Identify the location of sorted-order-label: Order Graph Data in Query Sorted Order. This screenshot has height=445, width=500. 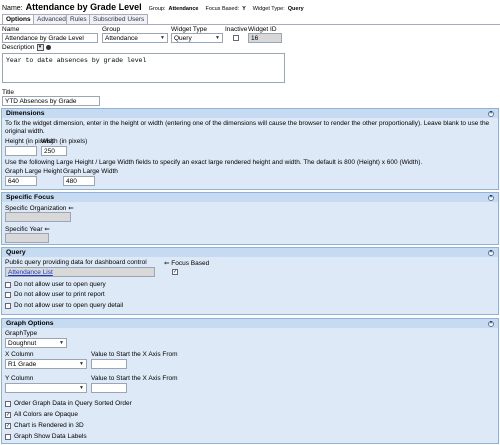
(73, 403).